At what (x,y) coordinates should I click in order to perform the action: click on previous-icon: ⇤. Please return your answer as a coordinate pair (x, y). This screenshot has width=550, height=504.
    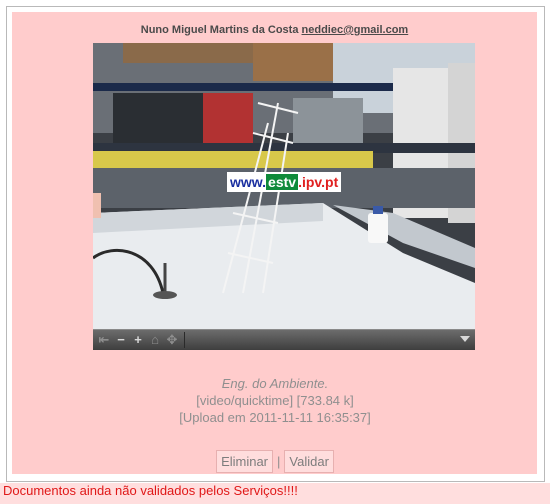
    Looking at the image, I should click on (104, 339).